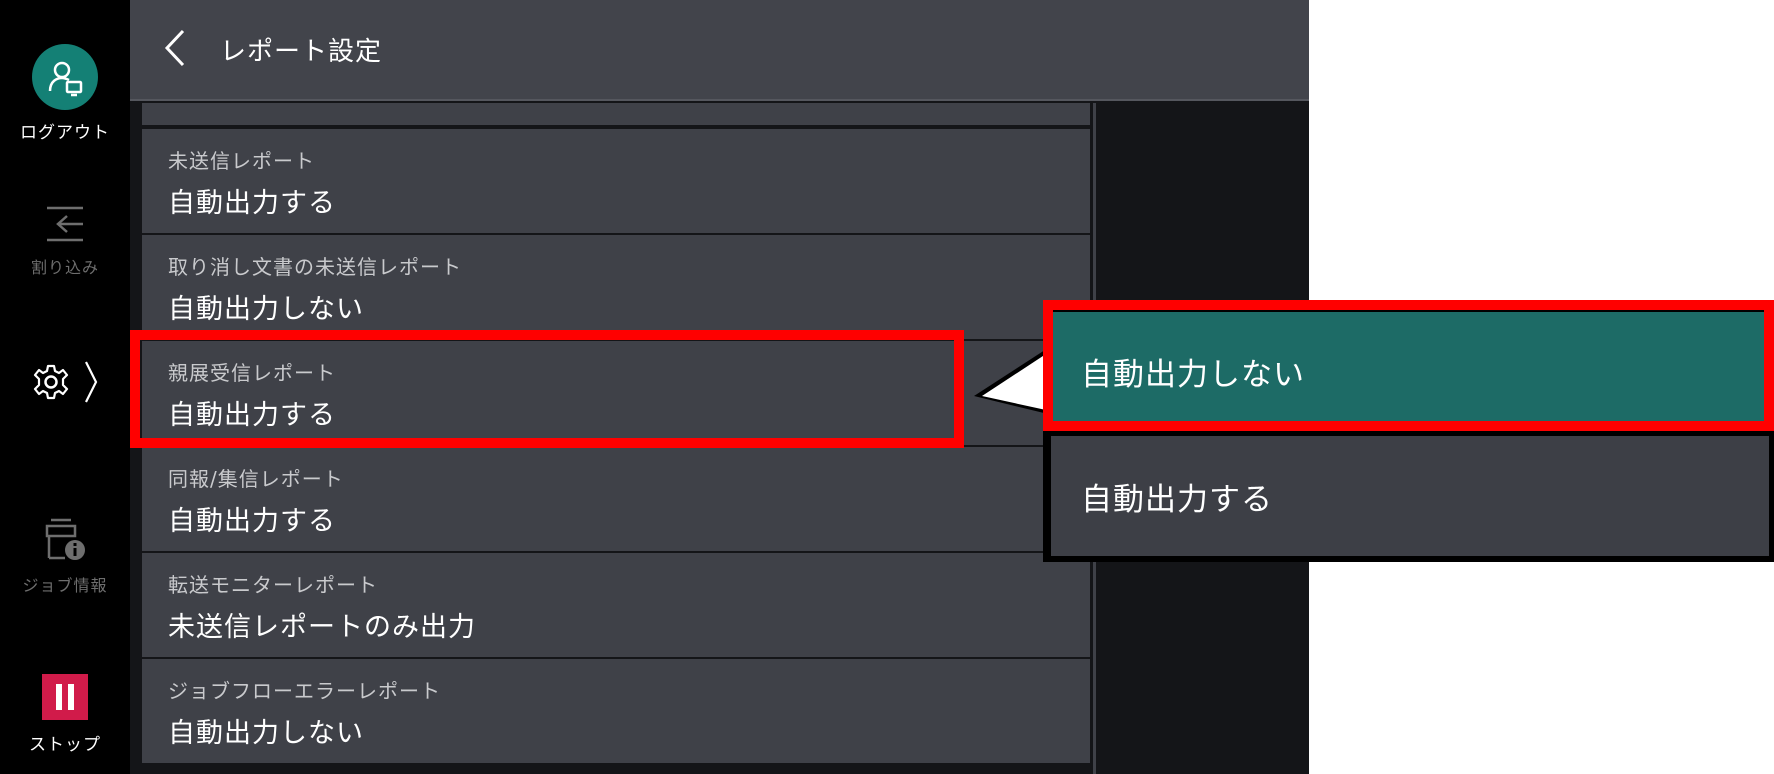 The width and height of the screenshot is (1774, 774). I want to click on job-info-button: ジョブ情報, so click(65, 556).